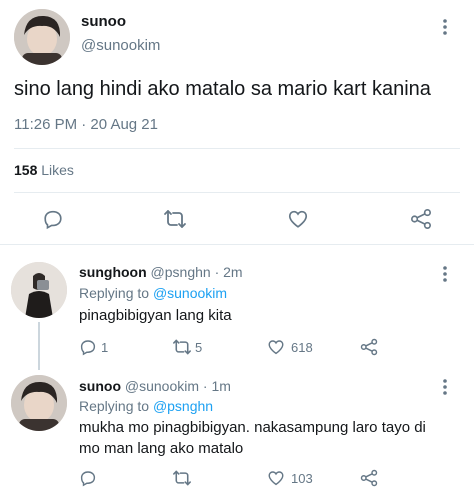  What do you see at coordinates (290, 347) in the screenshot?
I see `like-action: 618` at bounding box center [290, 347].